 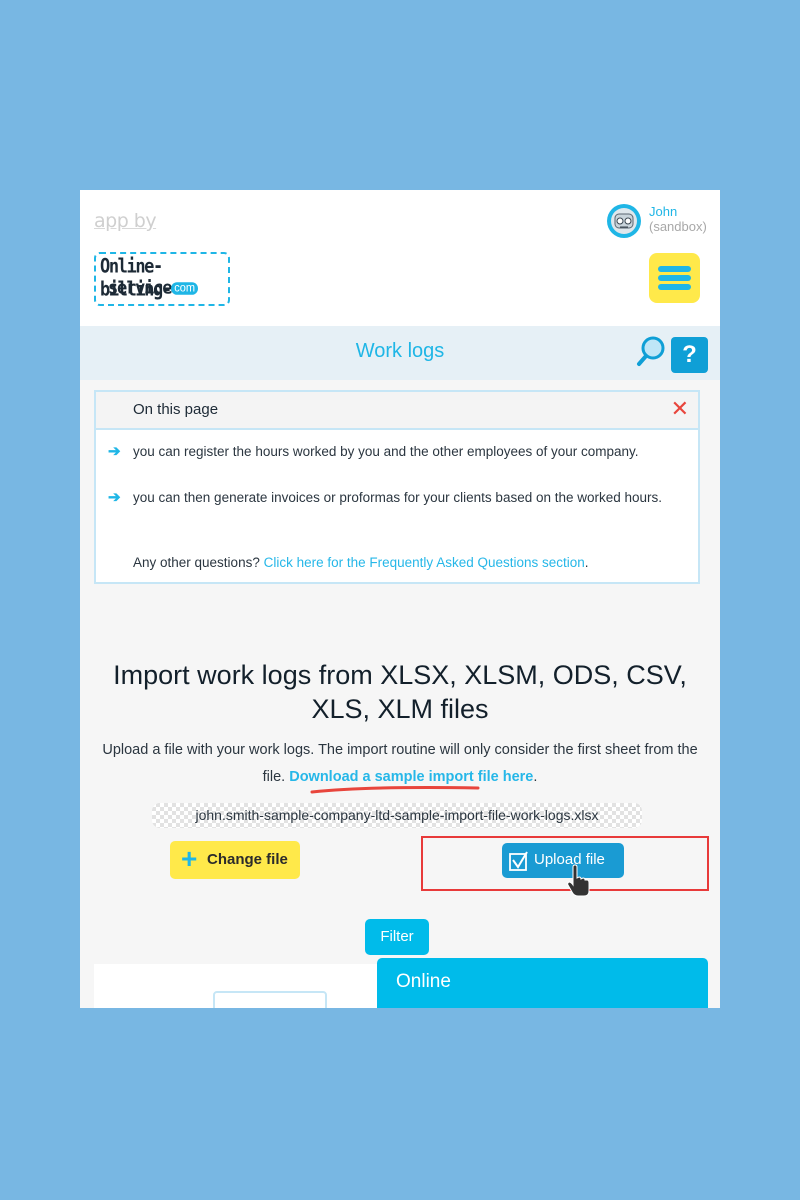 What do you see at coordinates (518, 861) in the screenshot?
I see `checkbox-check-icon` at bounding box center [518, 861].